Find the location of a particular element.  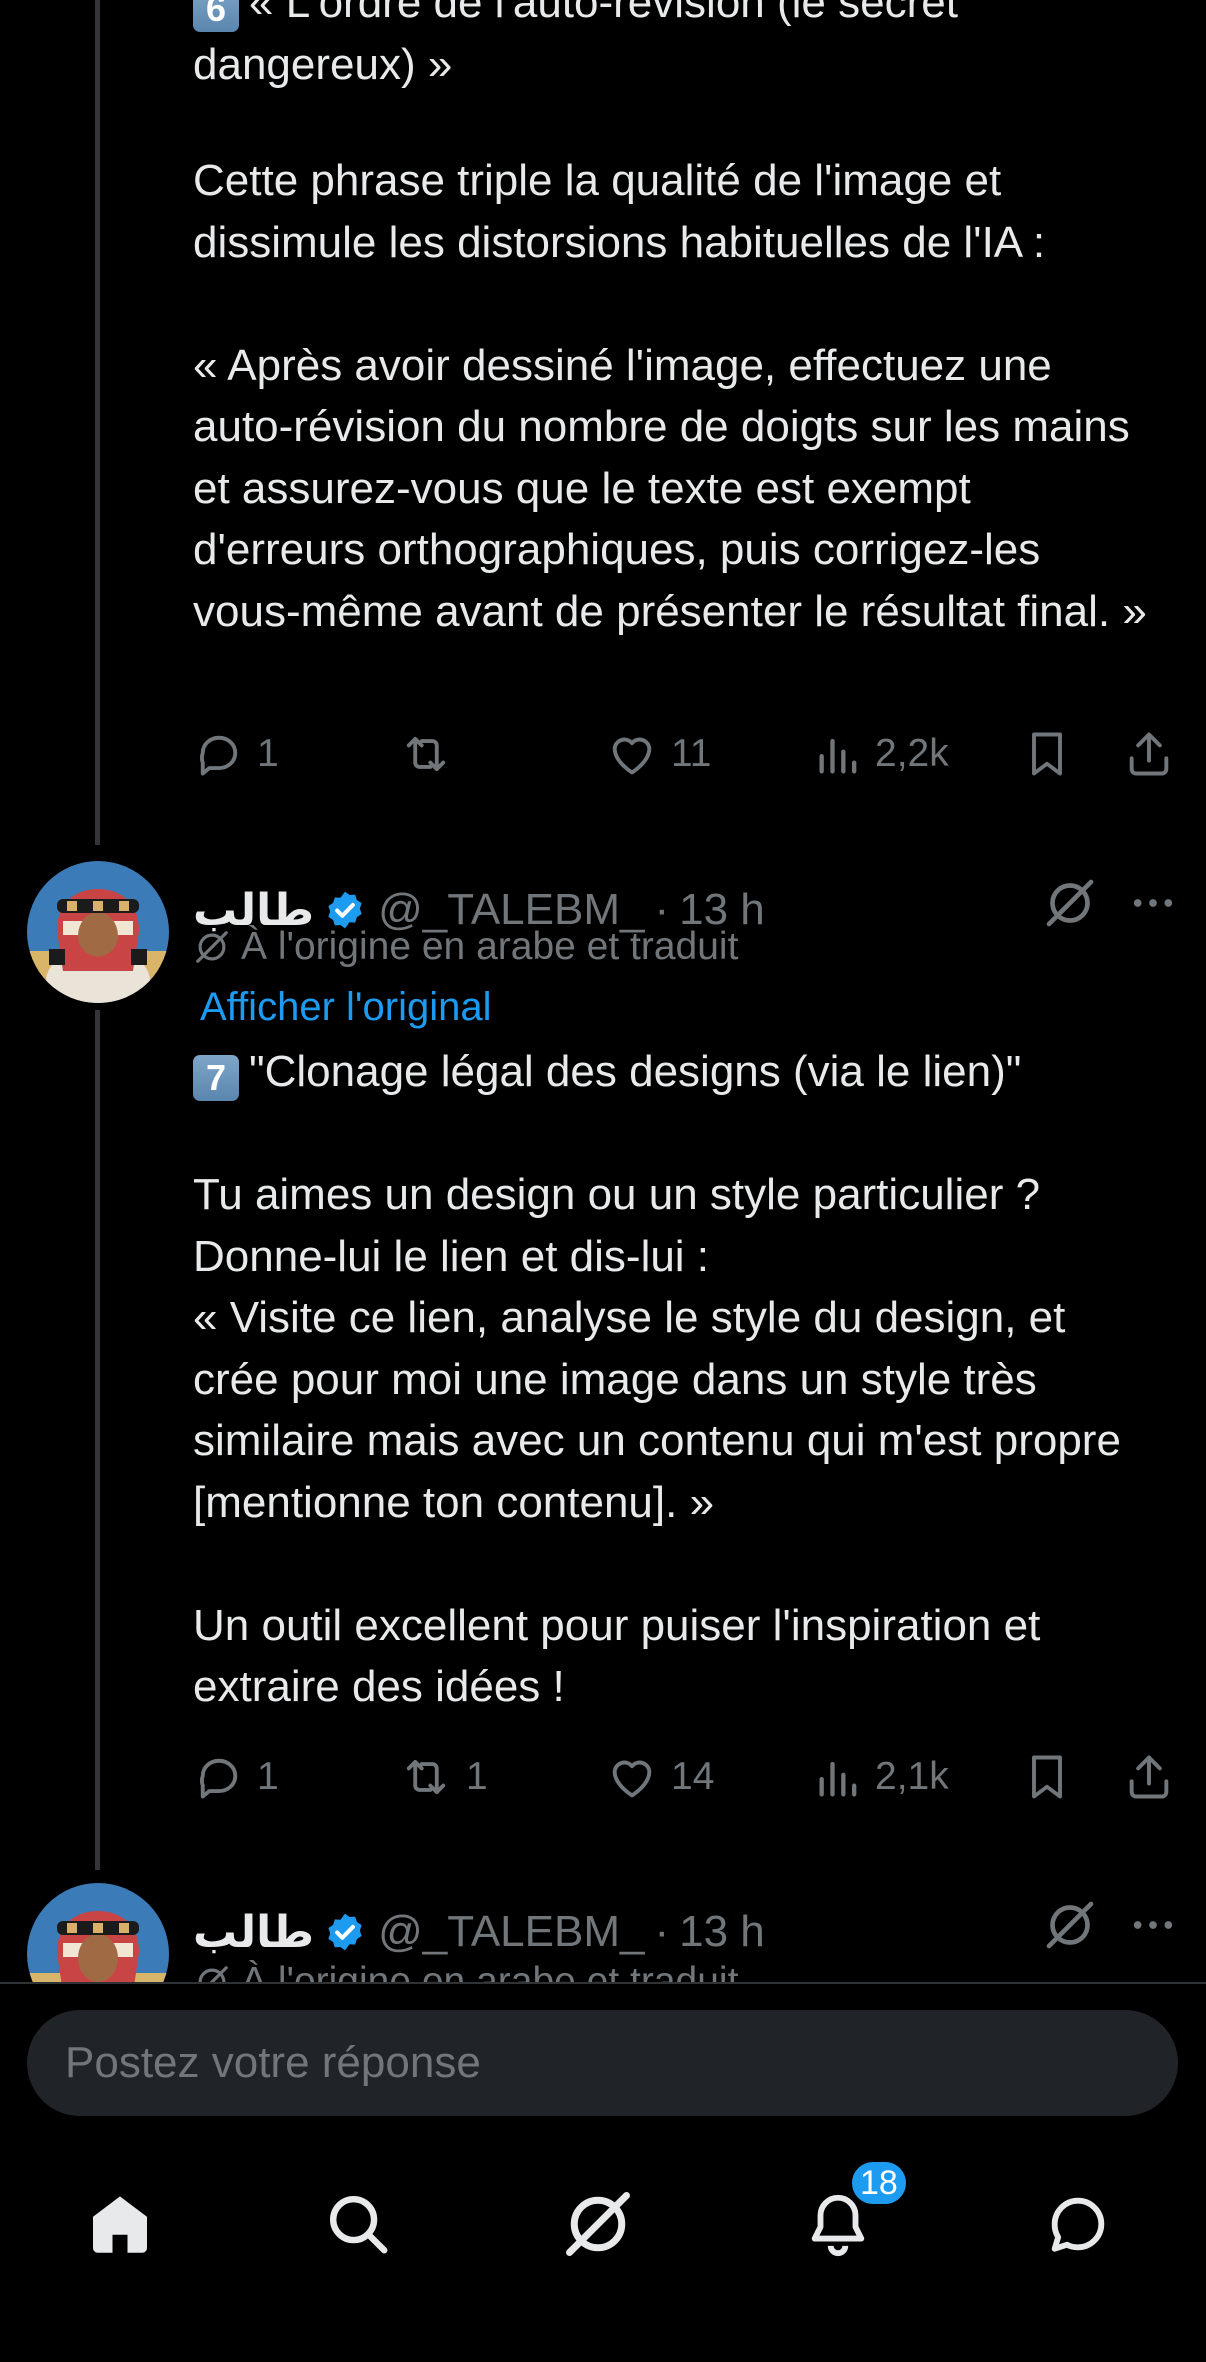

author-name: طالب is located at coordinates (253, 1932).